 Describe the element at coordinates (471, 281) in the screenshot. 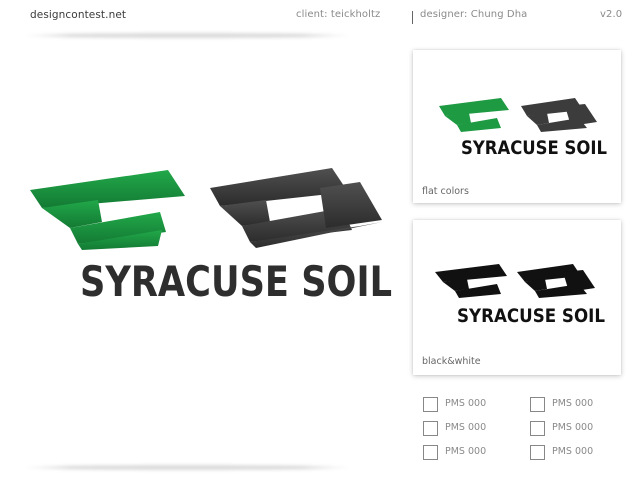

I see `black-s-mark-left` at that location.